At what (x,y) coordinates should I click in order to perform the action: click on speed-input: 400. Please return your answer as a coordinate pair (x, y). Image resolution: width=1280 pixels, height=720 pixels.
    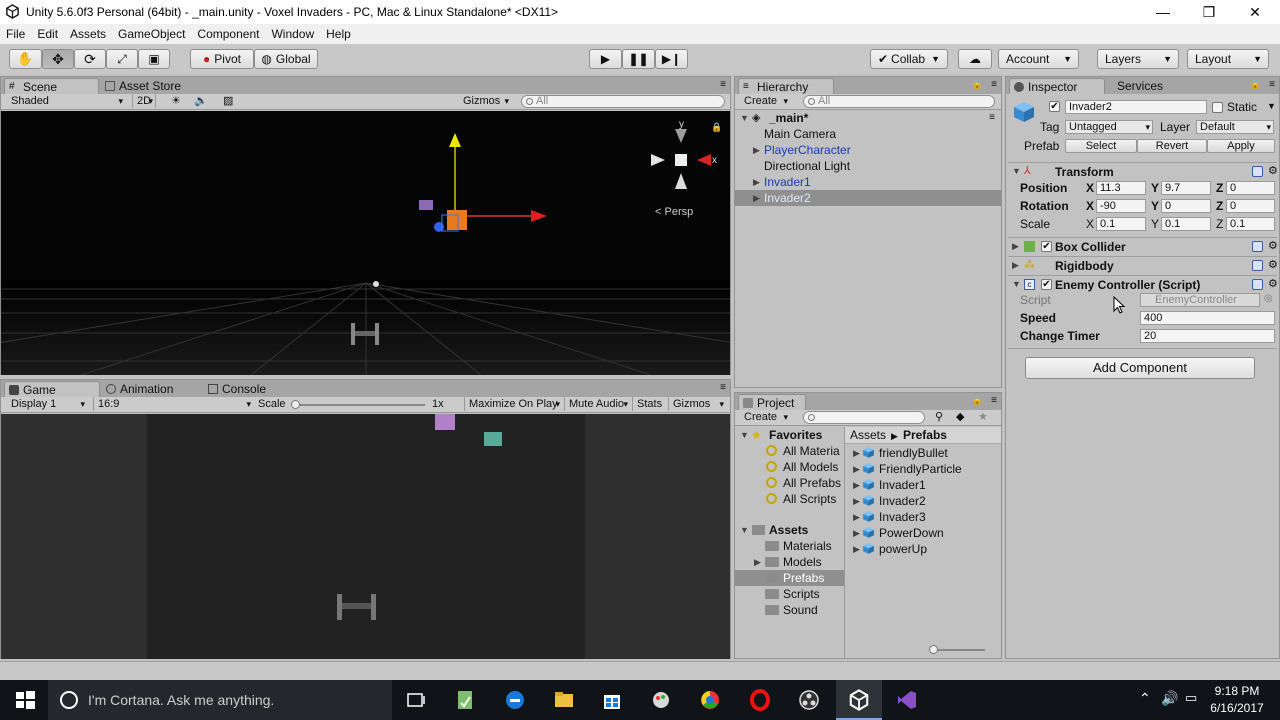
    Looking at the image, I should click on (1207, 318).